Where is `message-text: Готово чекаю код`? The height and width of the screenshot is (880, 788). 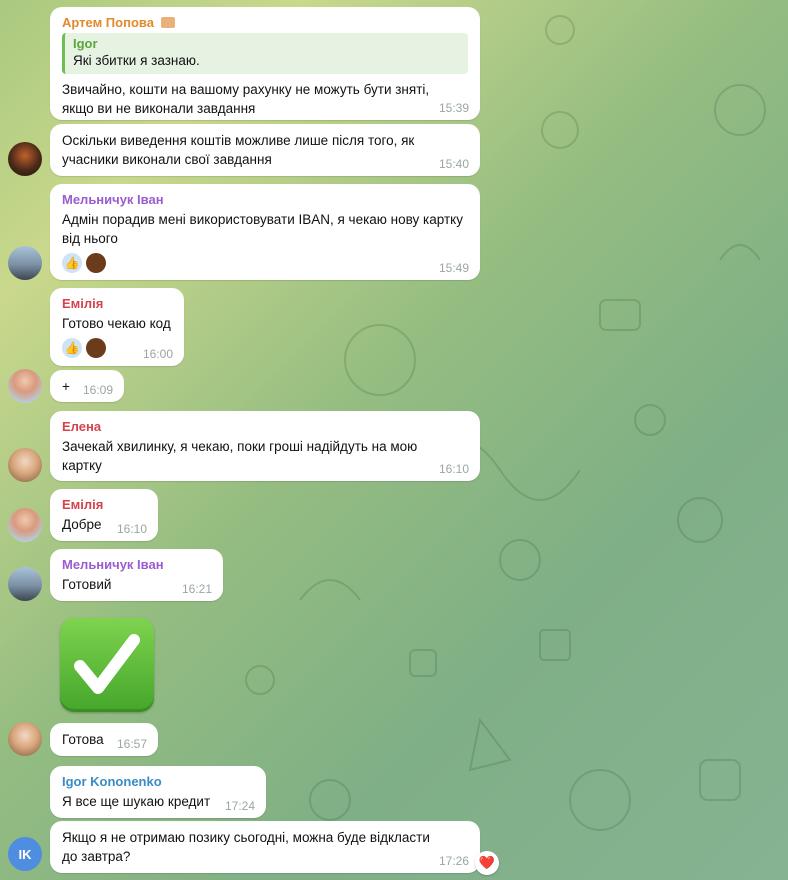 message-text: Готово чекаю код is located at coordinates (116, 323).